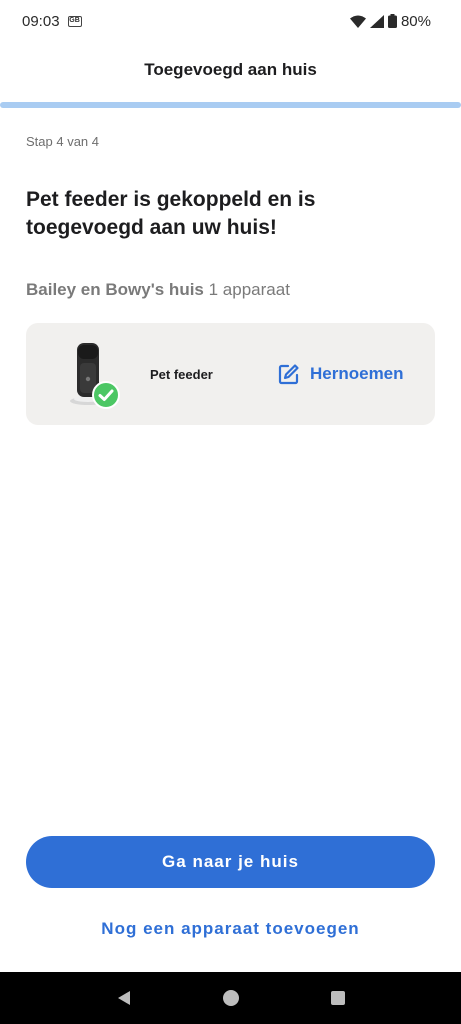 The image size is (461, 1024). Describe the element at coordinates (230, 21) in the screenshot. I see `status-bar: 09:03 GB 80%` at that location.